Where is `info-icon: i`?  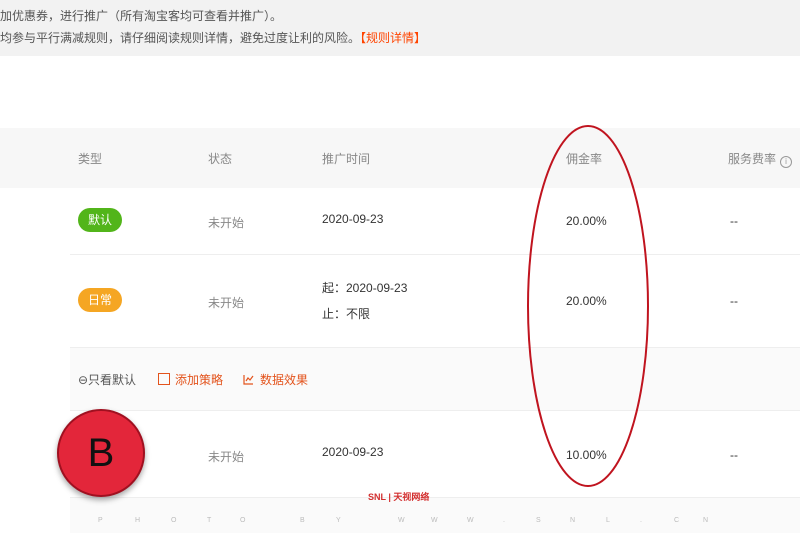 info-icon: i is located at coordinates (786, 162).